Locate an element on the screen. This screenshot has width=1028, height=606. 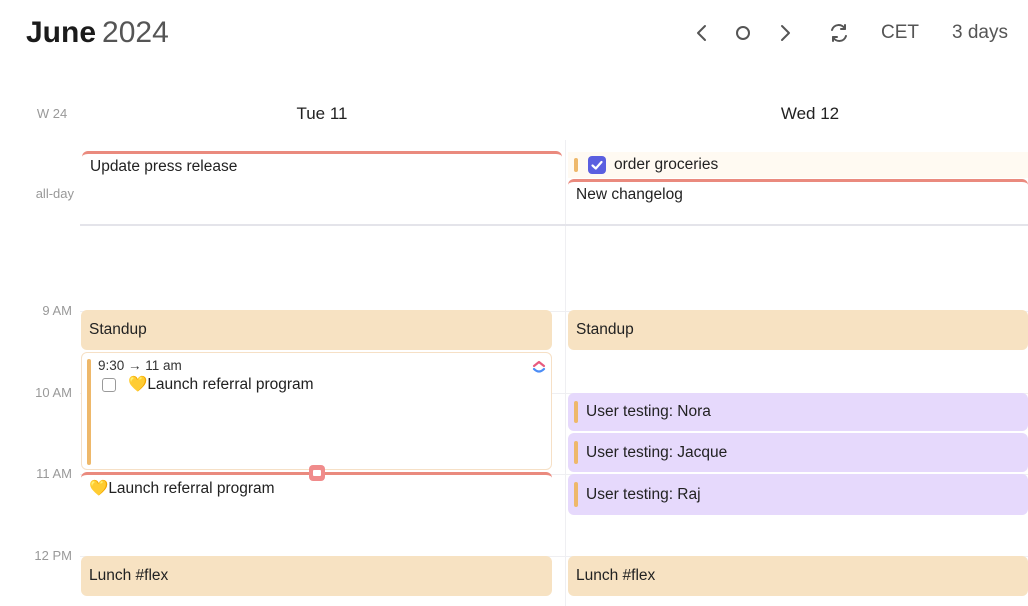
chevron-left-icon is located at coordinates (701, 33).